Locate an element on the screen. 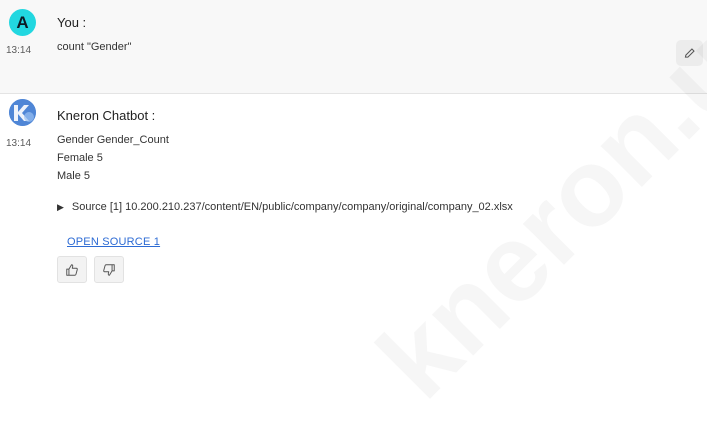 This screenshot has height=423, width=707. bot-line-header: Gender Gender_Count is located at coordinates (113, 140).